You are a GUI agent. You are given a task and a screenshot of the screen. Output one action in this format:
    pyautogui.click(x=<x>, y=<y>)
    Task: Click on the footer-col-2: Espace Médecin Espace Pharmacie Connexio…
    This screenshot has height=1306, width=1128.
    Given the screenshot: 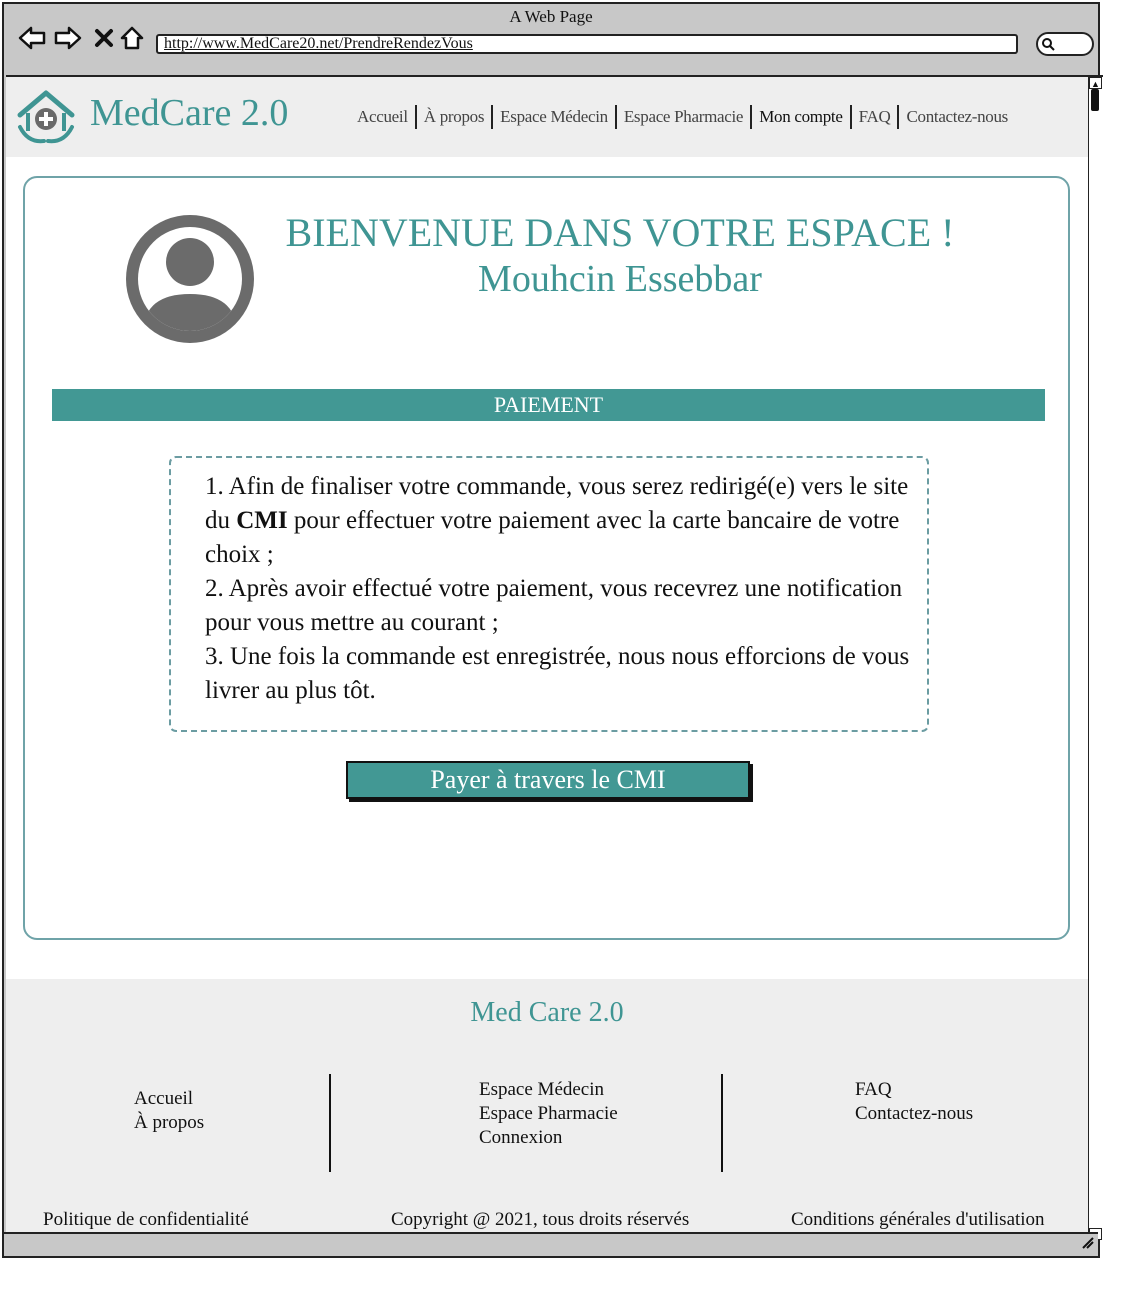 What is the action you would take?
    pyautogui.click(x=548, y=1114)
    